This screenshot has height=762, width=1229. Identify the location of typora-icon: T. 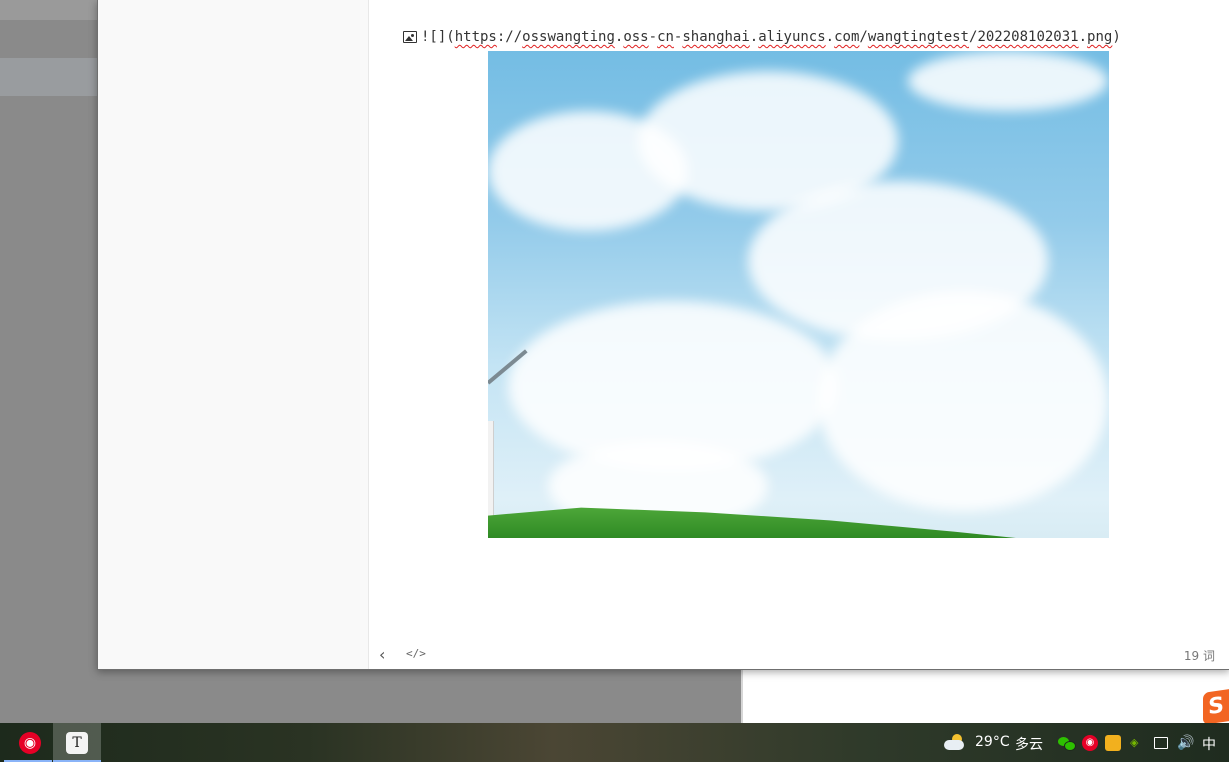
(77, 743).